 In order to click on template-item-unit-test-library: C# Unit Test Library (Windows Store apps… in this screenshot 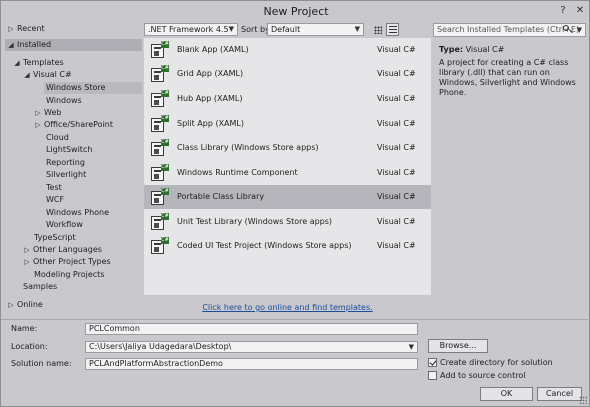, I will do `click(287, 222)`.